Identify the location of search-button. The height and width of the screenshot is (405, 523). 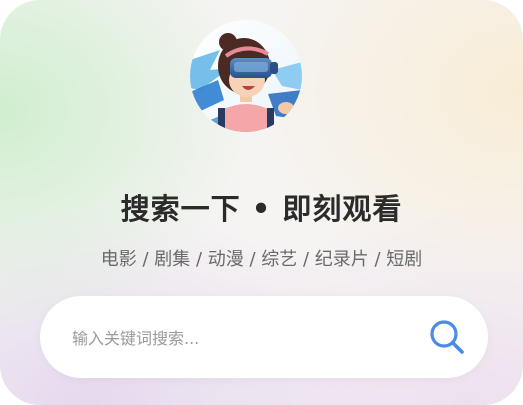
(447, 337).